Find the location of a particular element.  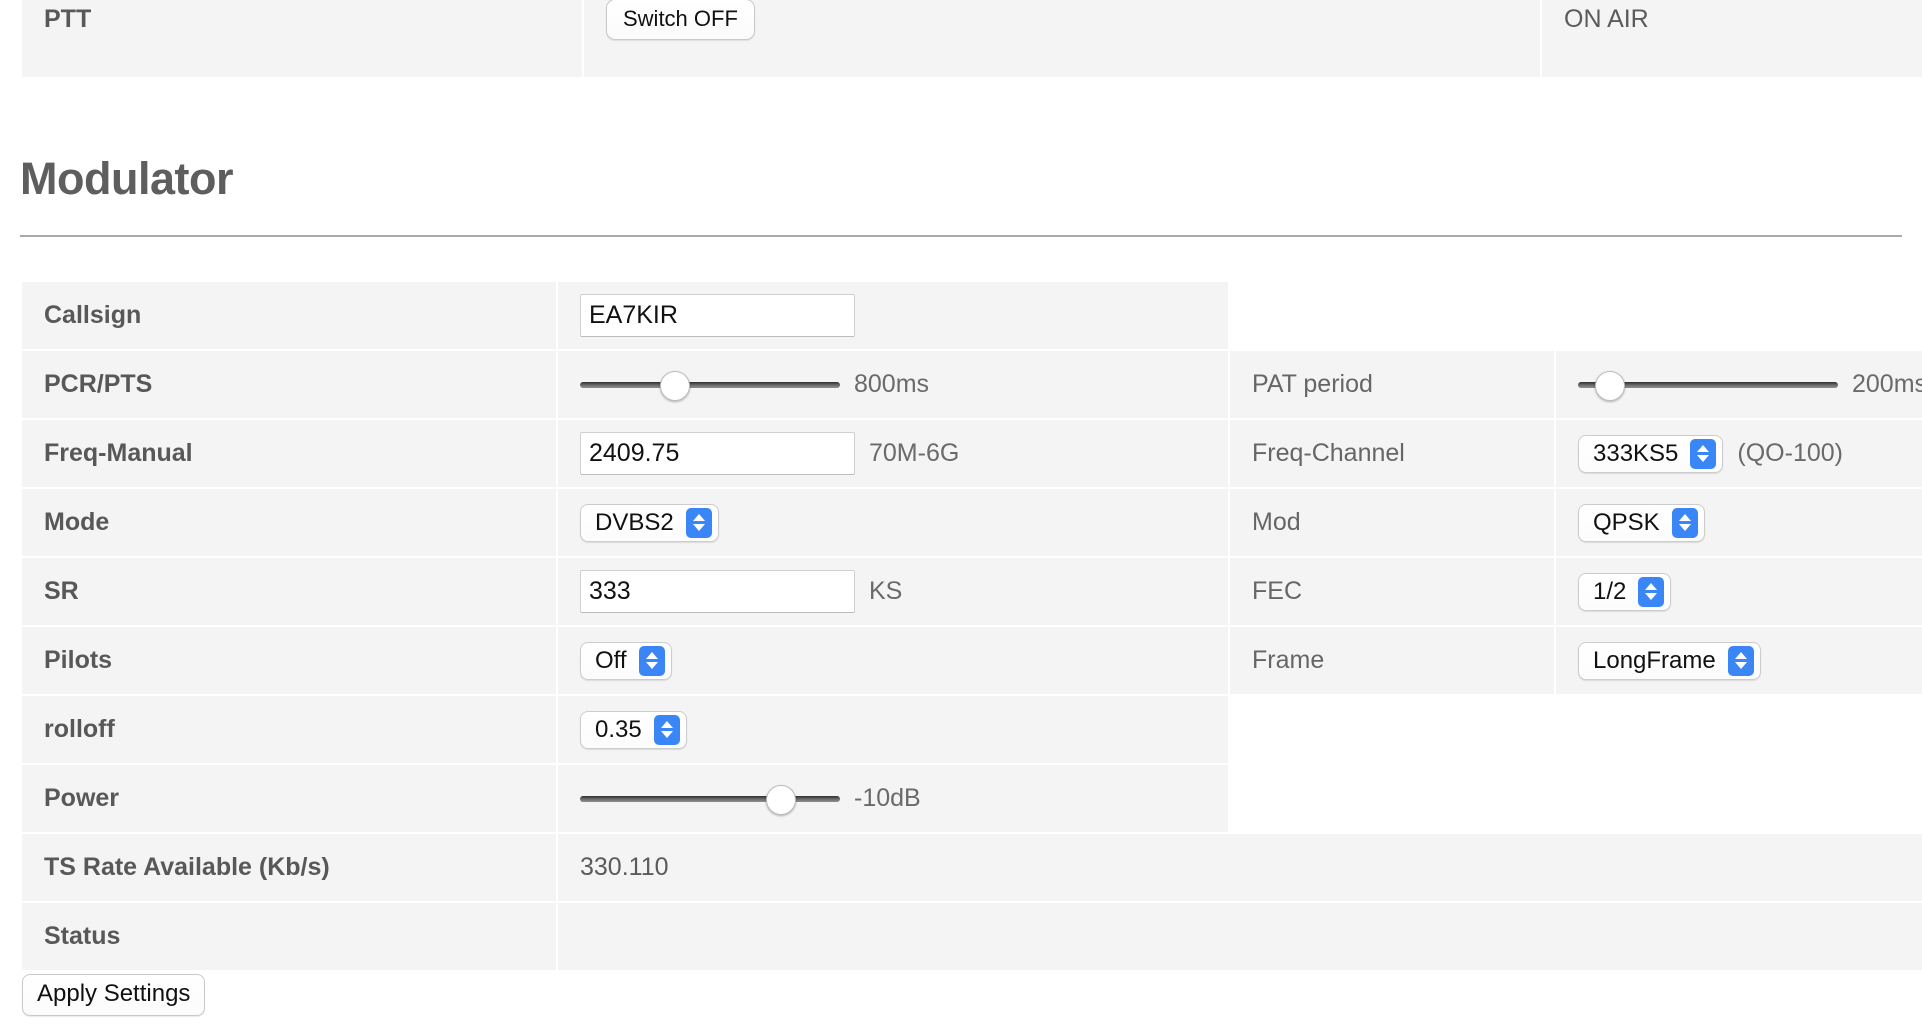

mode-label: Mode is located at coordinates (289, 522).